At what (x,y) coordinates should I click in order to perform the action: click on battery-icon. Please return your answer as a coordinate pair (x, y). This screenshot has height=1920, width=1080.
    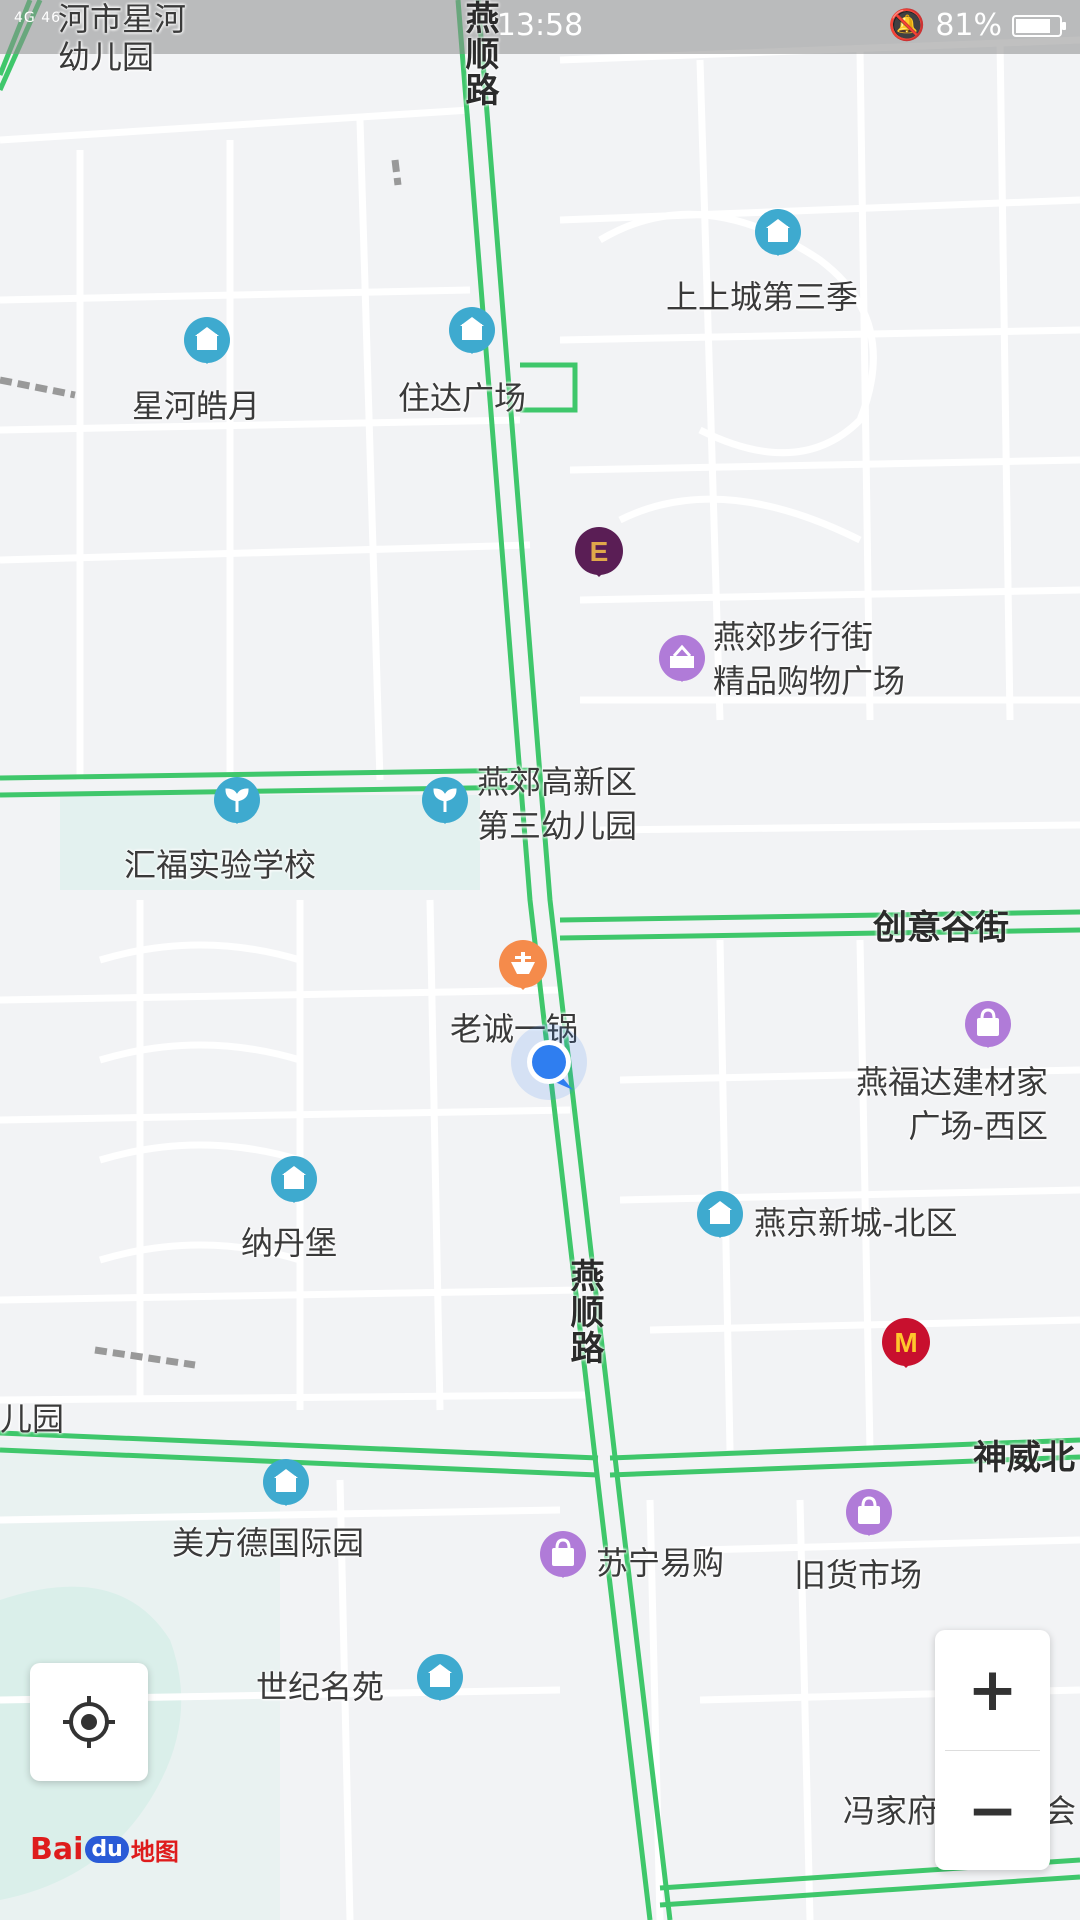
    Looking at the image, I should click on (1039, 25).